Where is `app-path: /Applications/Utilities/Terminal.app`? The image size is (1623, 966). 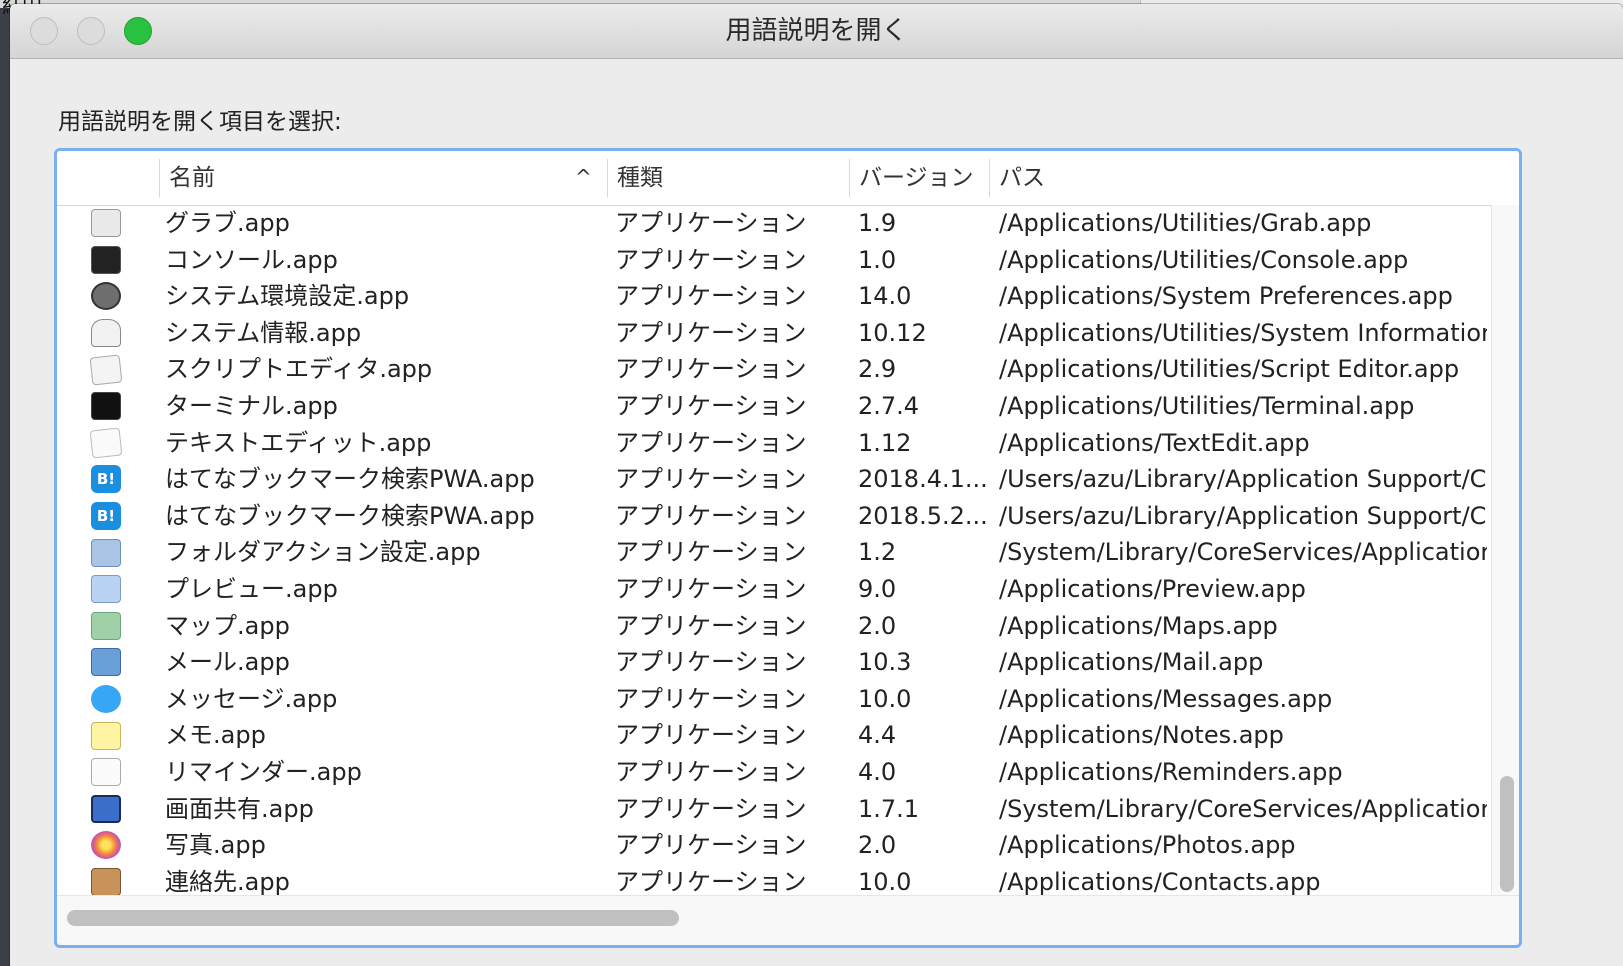 app-path: /Applications/Utilities/Terminal.app is located at coordinates (1207, 405).